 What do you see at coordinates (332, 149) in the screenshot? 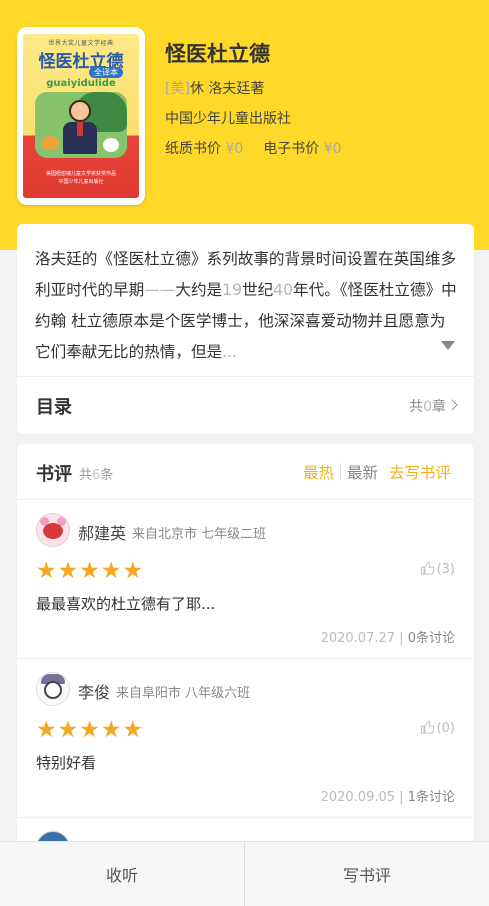
I see `ebook-price-value: ¥0` at bounding box center [332, 149].